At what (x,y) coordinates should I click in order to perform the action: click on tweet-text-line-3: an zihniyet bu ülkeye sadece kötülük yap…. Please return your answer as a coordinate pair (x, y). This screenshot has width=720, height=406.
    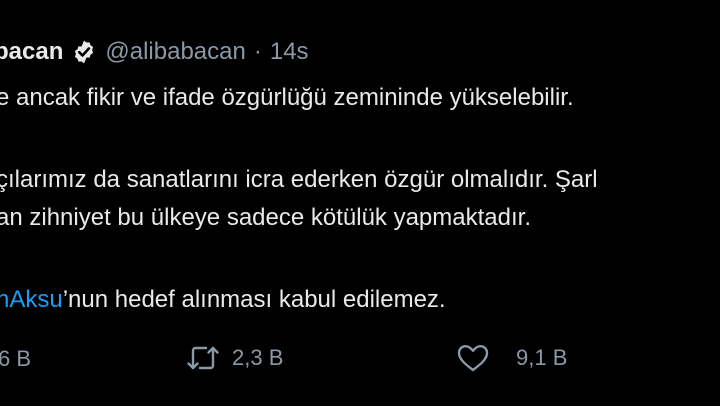
    Looking at the image, I should click on (265, 217).